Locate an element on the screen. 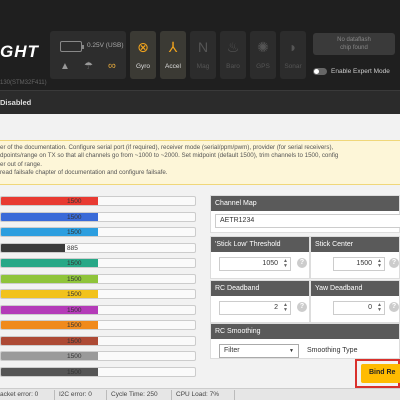 This screenshot has height=400, width=400. gps-icon: ✺ is located at coordinates (263, 47).